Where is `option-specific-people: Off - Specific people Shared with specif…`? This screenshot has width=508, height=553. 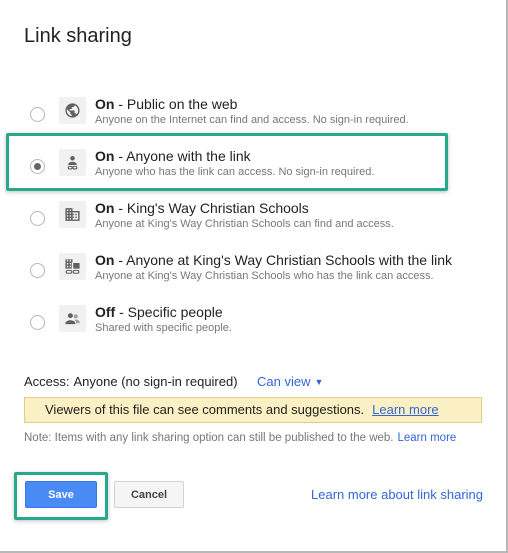 option-specific-people: Off - Specific people Shared with specif… is located at coordinates (253, 327).